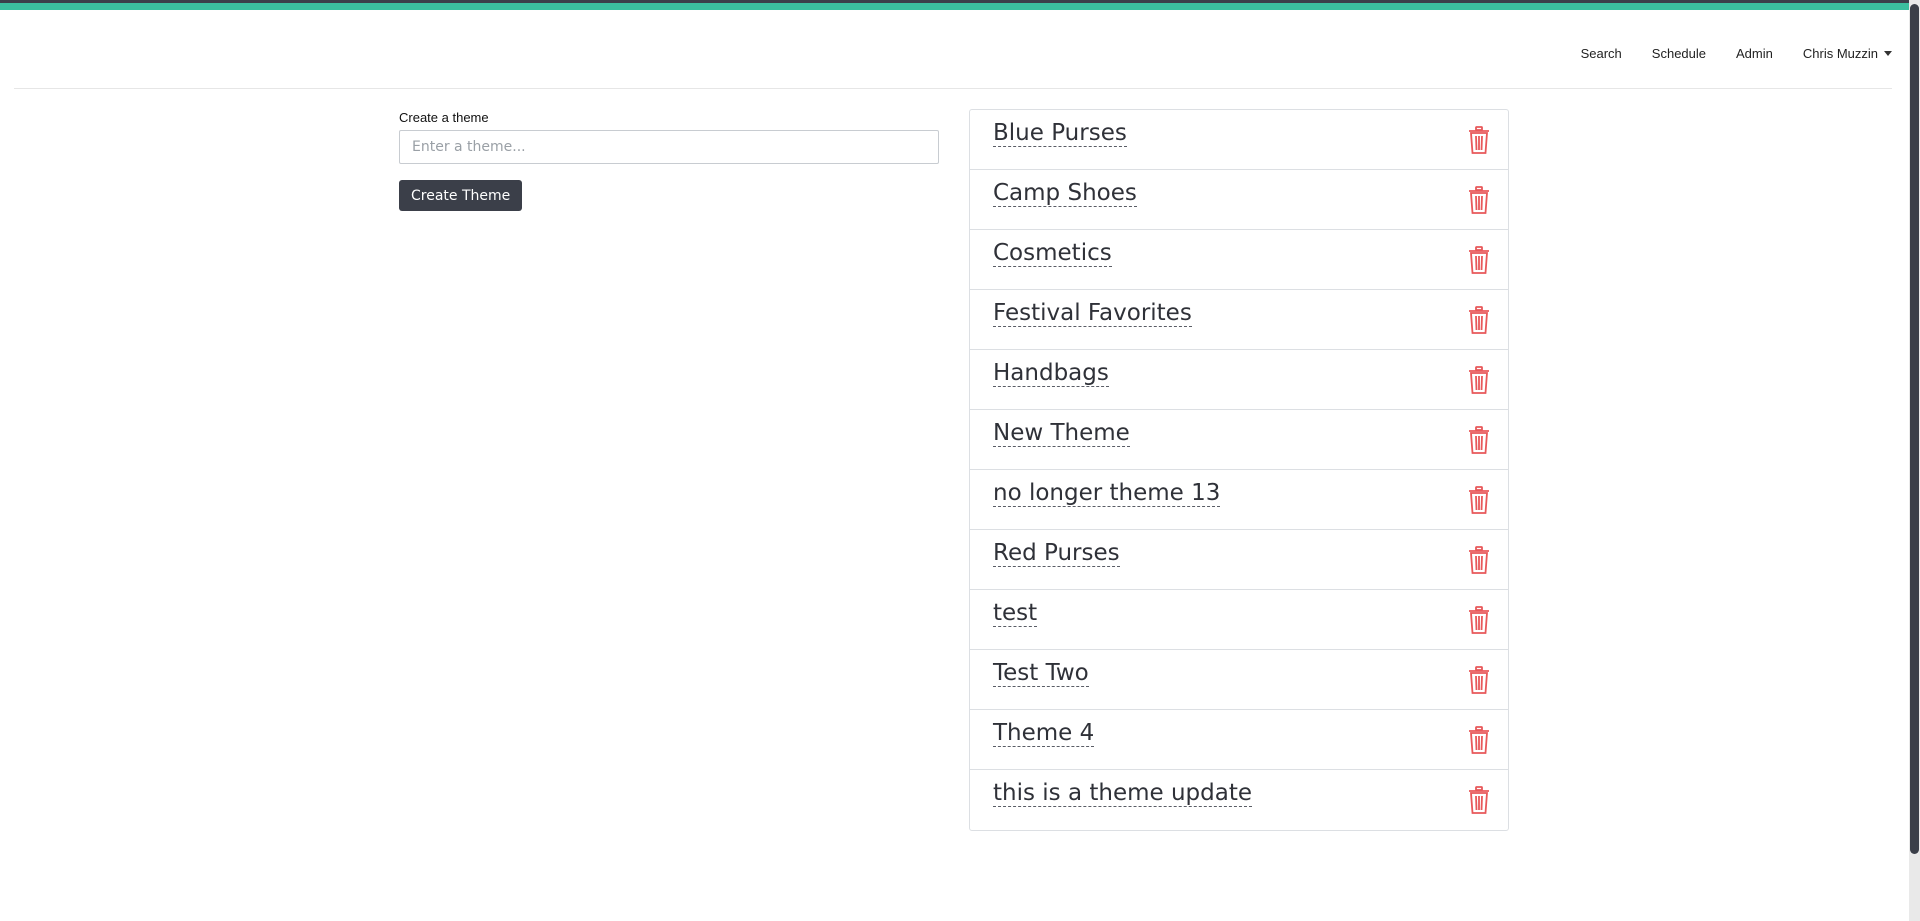  What do you see at coordinates (1679, 53) in the screenshot?
I see `nav-schedule-link: Schedule` at bounding box center [1679, 53].